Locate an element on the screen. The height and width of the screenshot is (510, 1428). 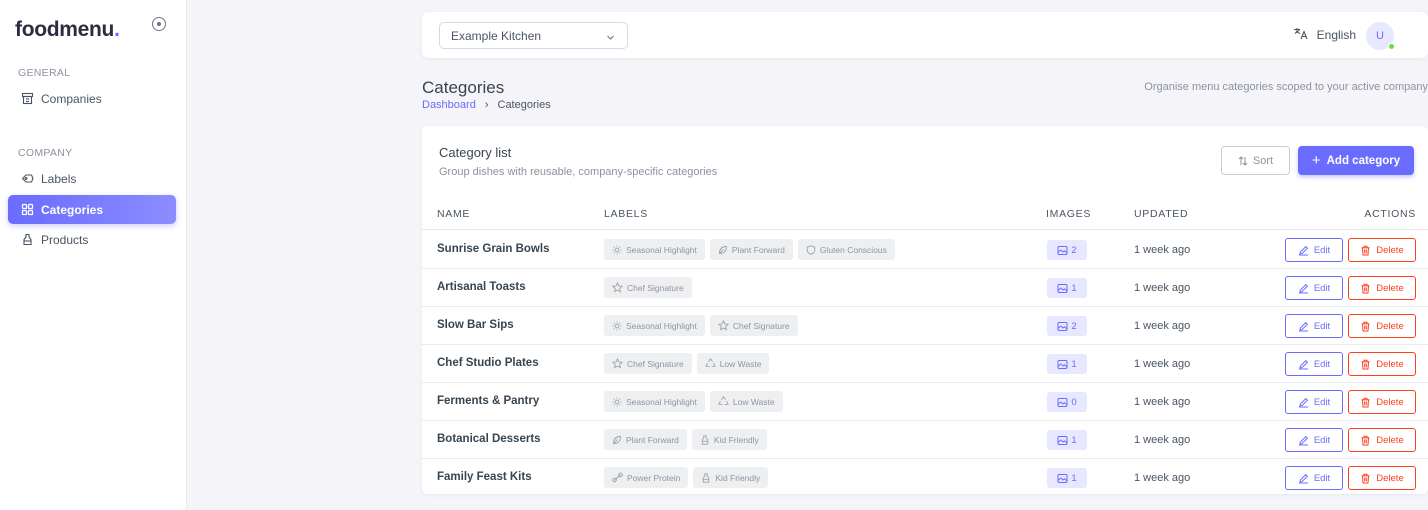
add-category-button: + Add category is located at coordinates (1356, 160).